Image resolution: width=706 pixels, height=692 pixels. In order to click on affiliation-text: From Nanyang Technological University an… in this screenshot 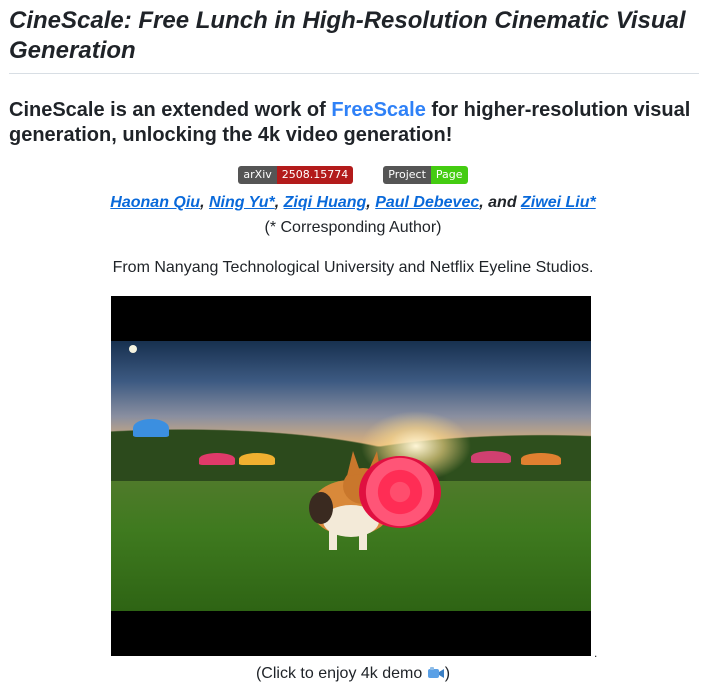, I will do `click(353, 267)`.